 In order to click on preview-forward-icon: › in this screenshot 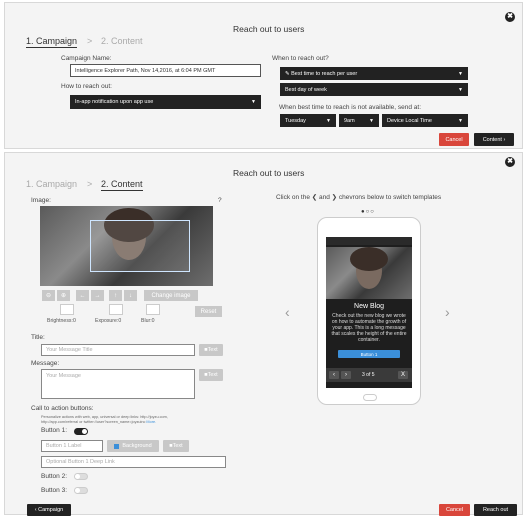, I will do `click(346, 375)`.